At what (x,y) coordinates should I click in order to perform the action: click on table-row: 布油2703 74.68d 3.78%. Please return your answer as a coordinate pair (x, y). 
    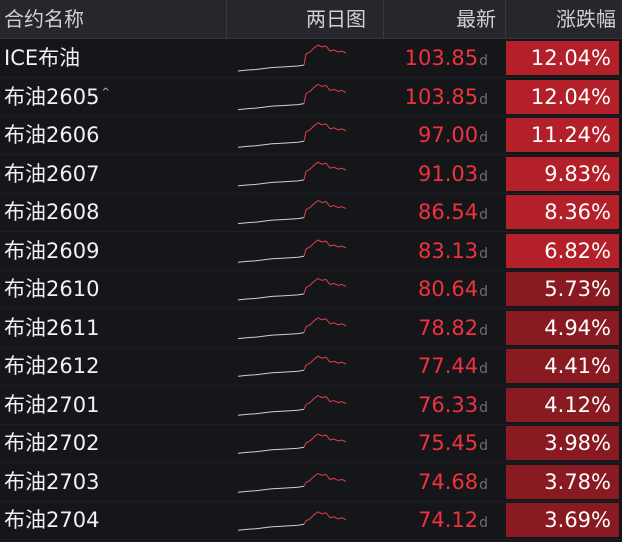
    Looking at the image, I should click on (311, 482).